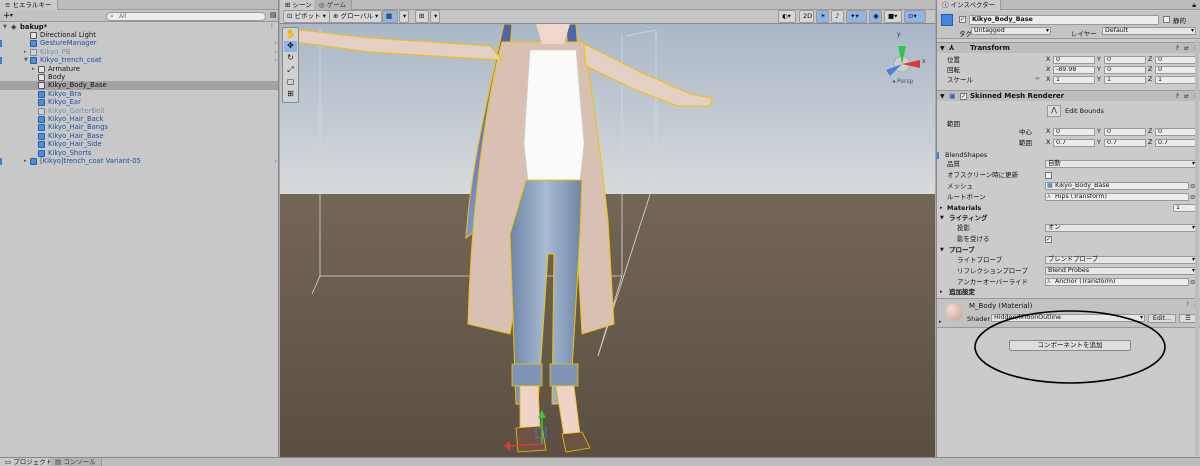 The image size is (1200, 466). Describe the element at coordinates (1125, 70) in the screenshot. I see `rotation-y-field: 0` at that location.